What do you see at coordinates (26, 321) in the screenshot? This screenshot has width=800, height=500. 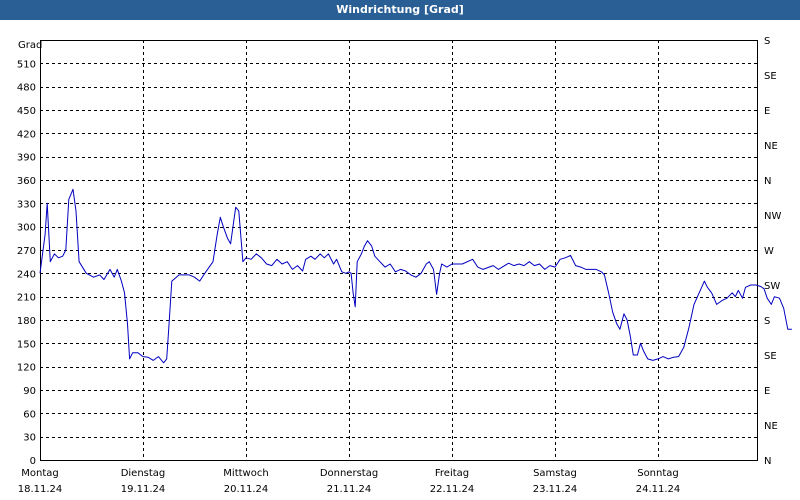 I see `y-tick-label: 180` at bounding box center [26, 321].